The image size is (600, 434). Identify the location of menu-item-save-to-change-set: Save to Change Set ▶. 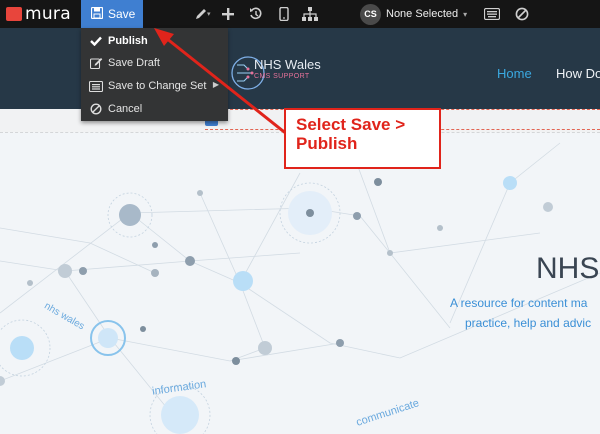
(154, 86).